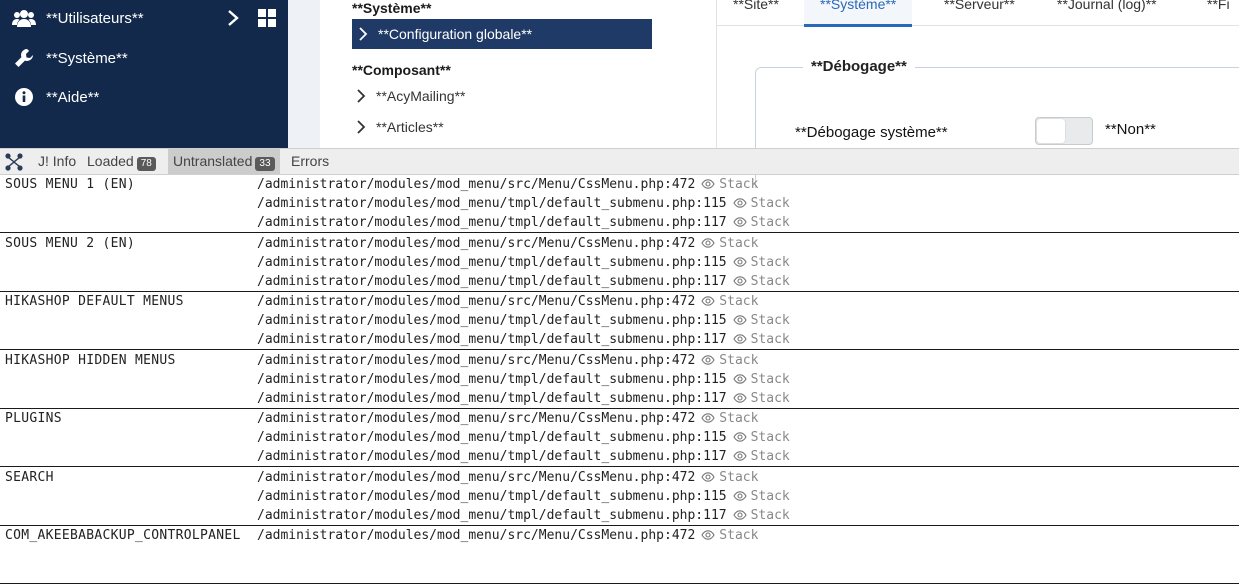 This screenshot has height=584, width=1239. Describe the element at coordinates (70, 243) in the screenshot. I see `untranslated-key: SOUS MENU 2 (EN)` at that location.